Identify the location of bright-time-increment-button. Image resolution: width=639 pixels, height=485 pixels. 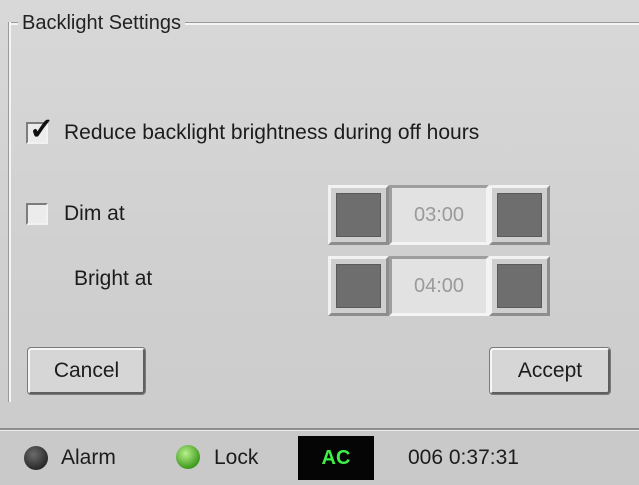
(519, 286).